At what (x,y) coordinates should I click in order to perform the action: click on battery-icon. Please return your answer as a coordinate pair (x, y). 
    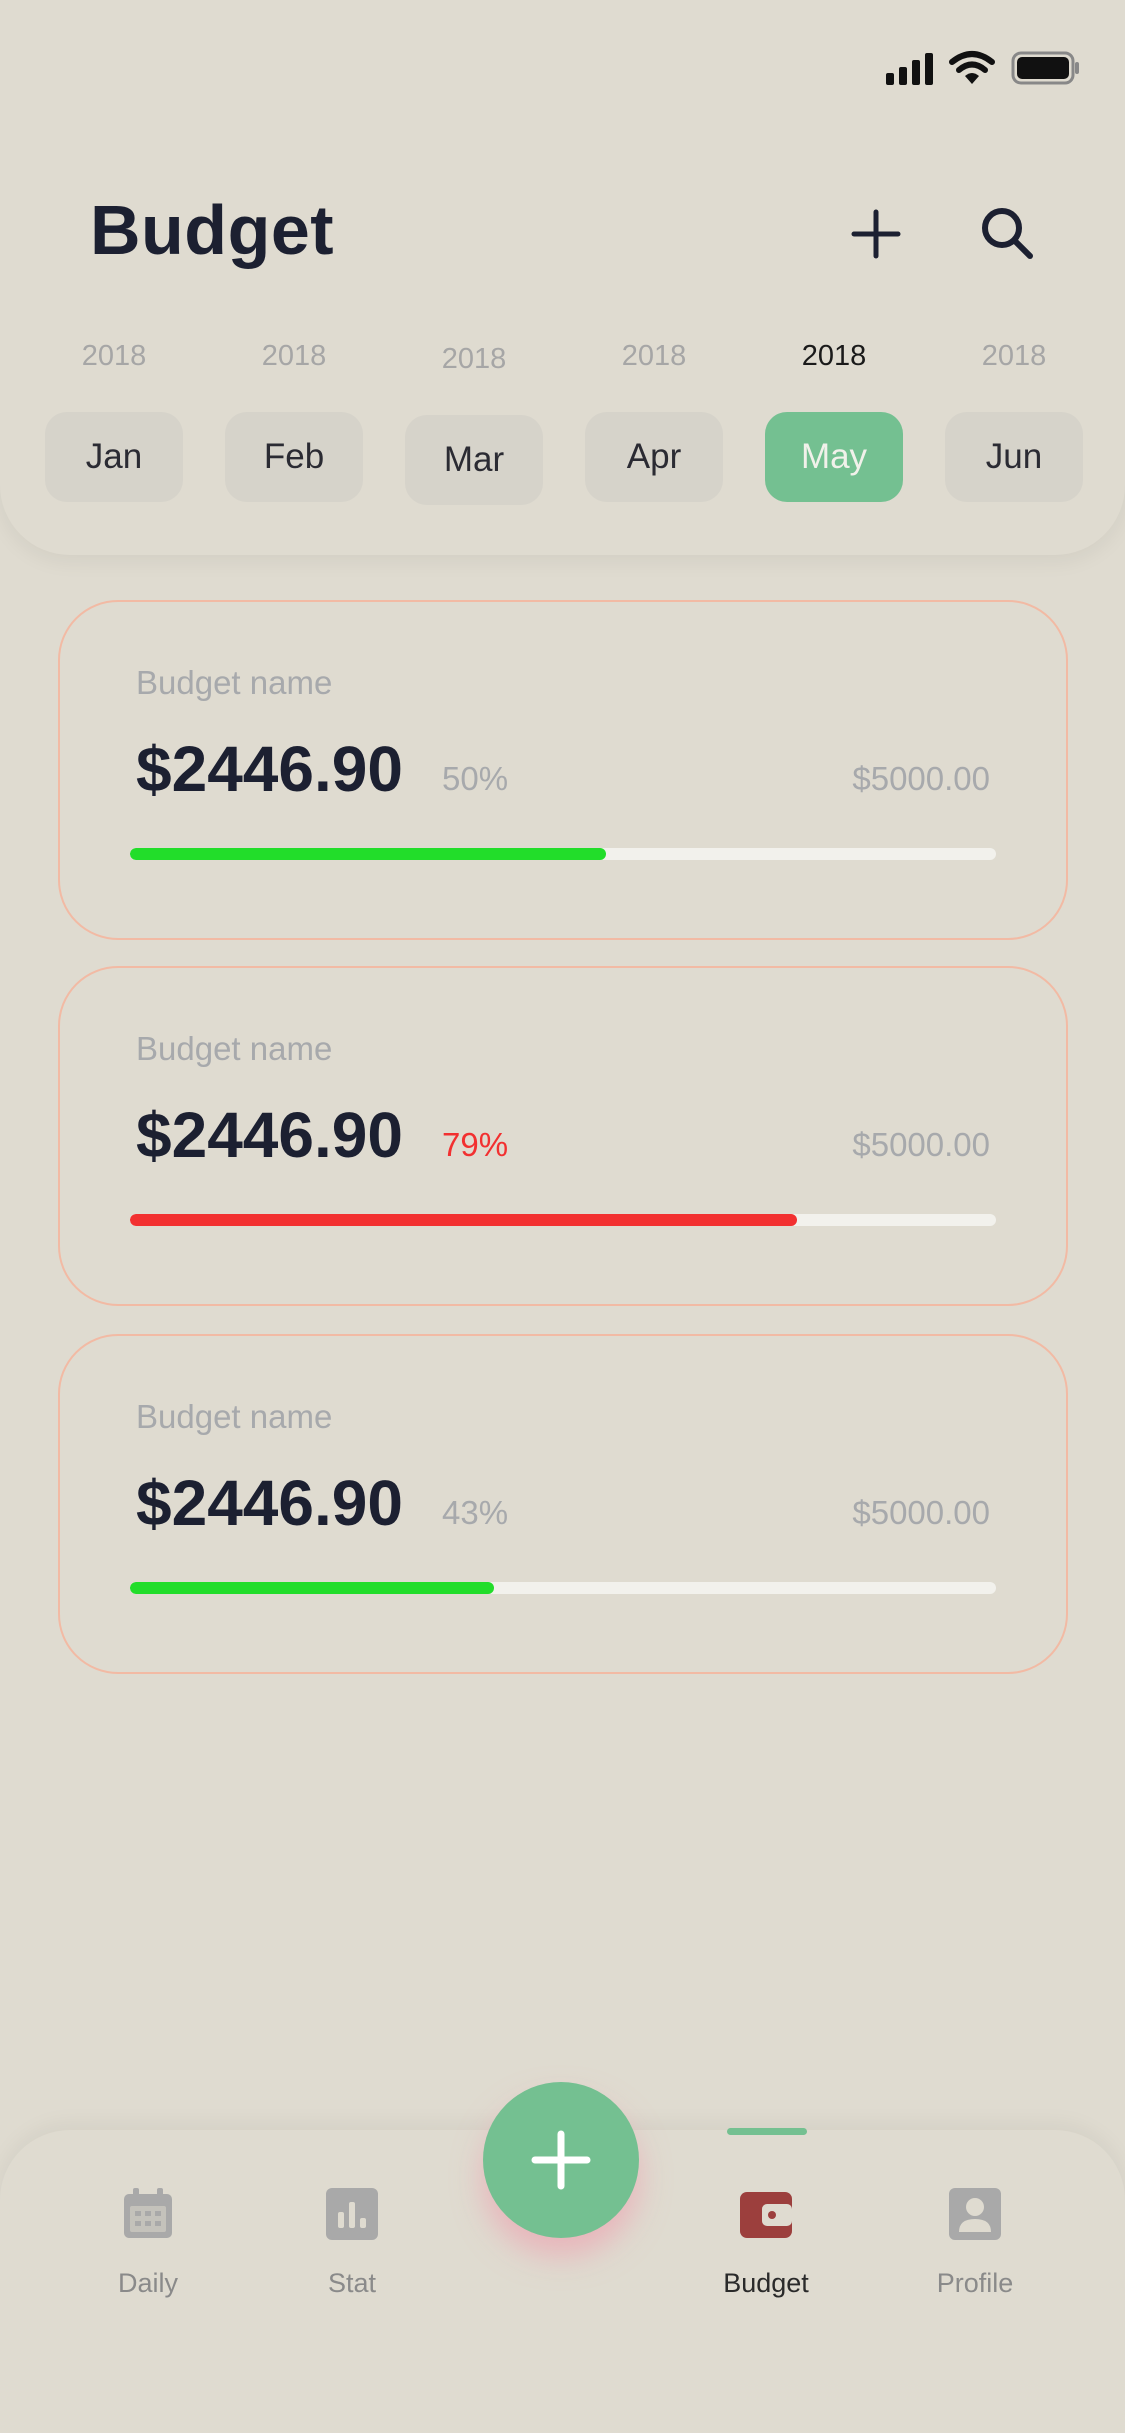
    Looking at the image, I should click on (1046, 68).